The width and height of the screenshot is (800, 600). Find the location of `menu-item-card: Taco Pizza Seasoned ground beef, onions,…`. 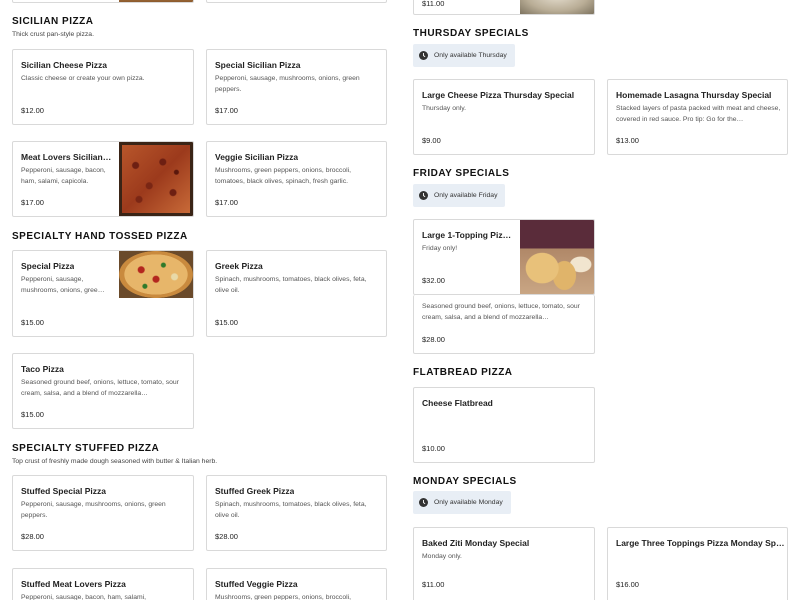

menu-item-card: Taco Pizza Seasoned ground beef, onions,… is located at coordinates (103, 391).